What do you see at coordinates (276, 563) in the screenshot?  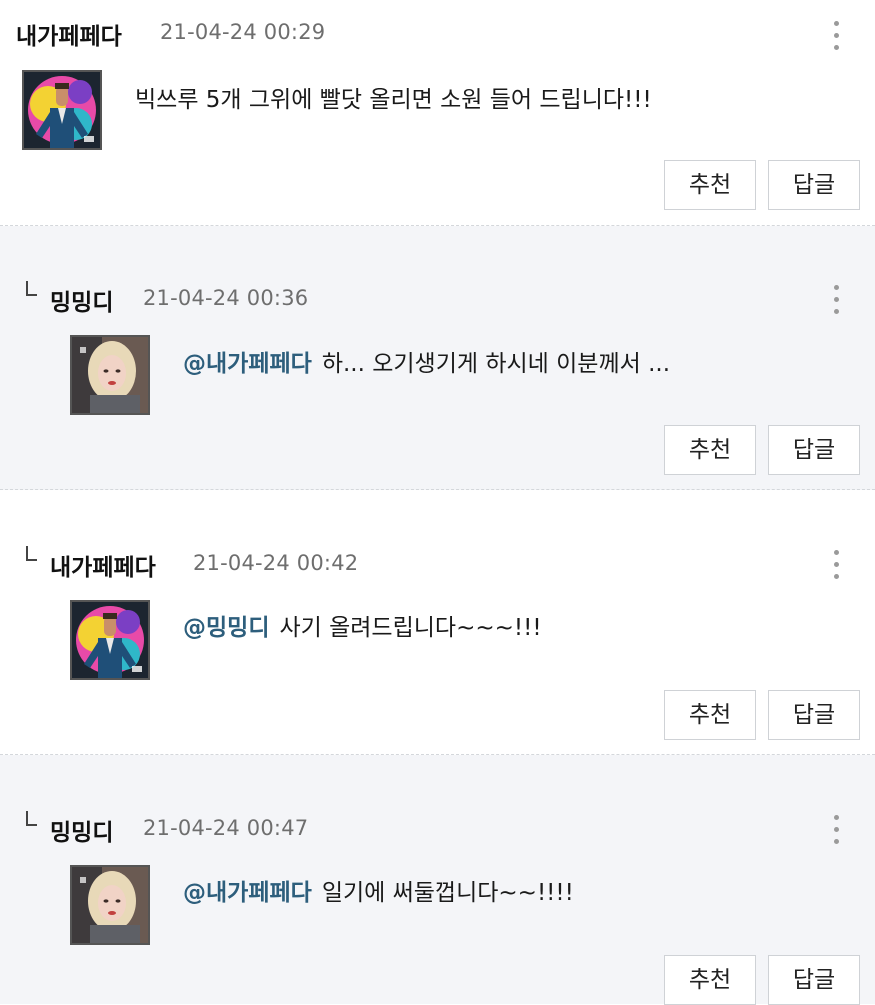 I see `comment-date: 21-04-24 00:42` at bounding box center [276, 563].